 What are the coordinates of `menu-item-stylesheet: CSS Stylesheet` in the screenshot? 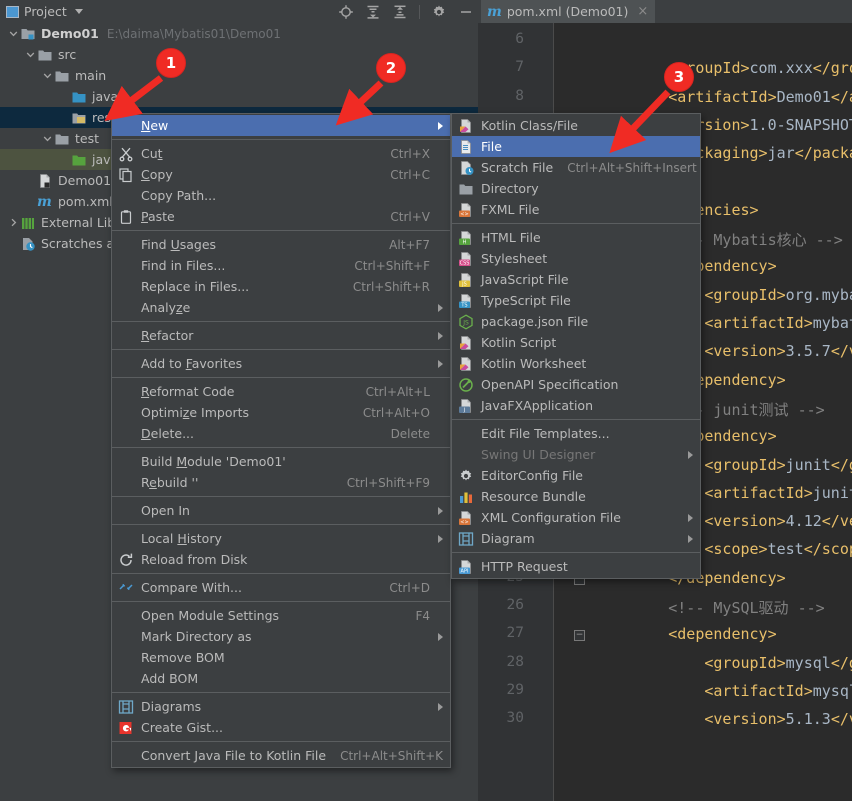 It's located at (576, 258).